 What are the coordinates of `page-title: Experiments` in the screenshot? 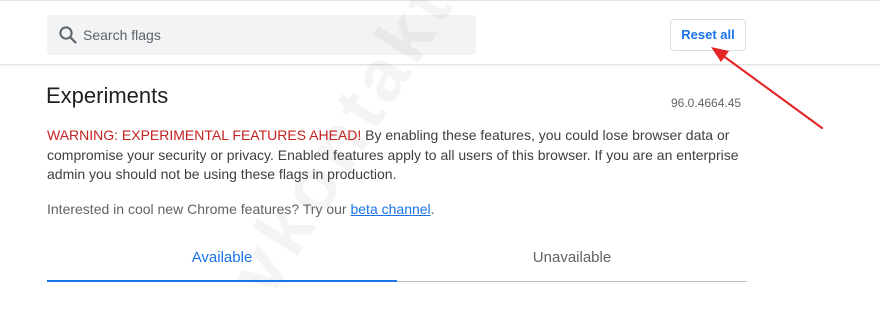 It's located at (107, 95).